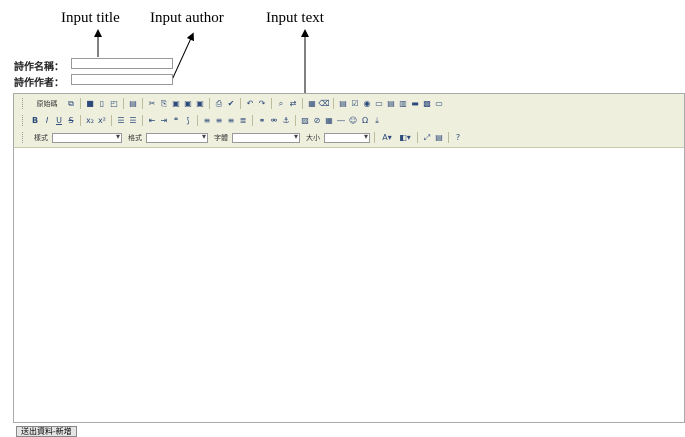 This screenshot has width=685, height=437. I want to click on title-label: 詩作名稱：, so click(39, 67).